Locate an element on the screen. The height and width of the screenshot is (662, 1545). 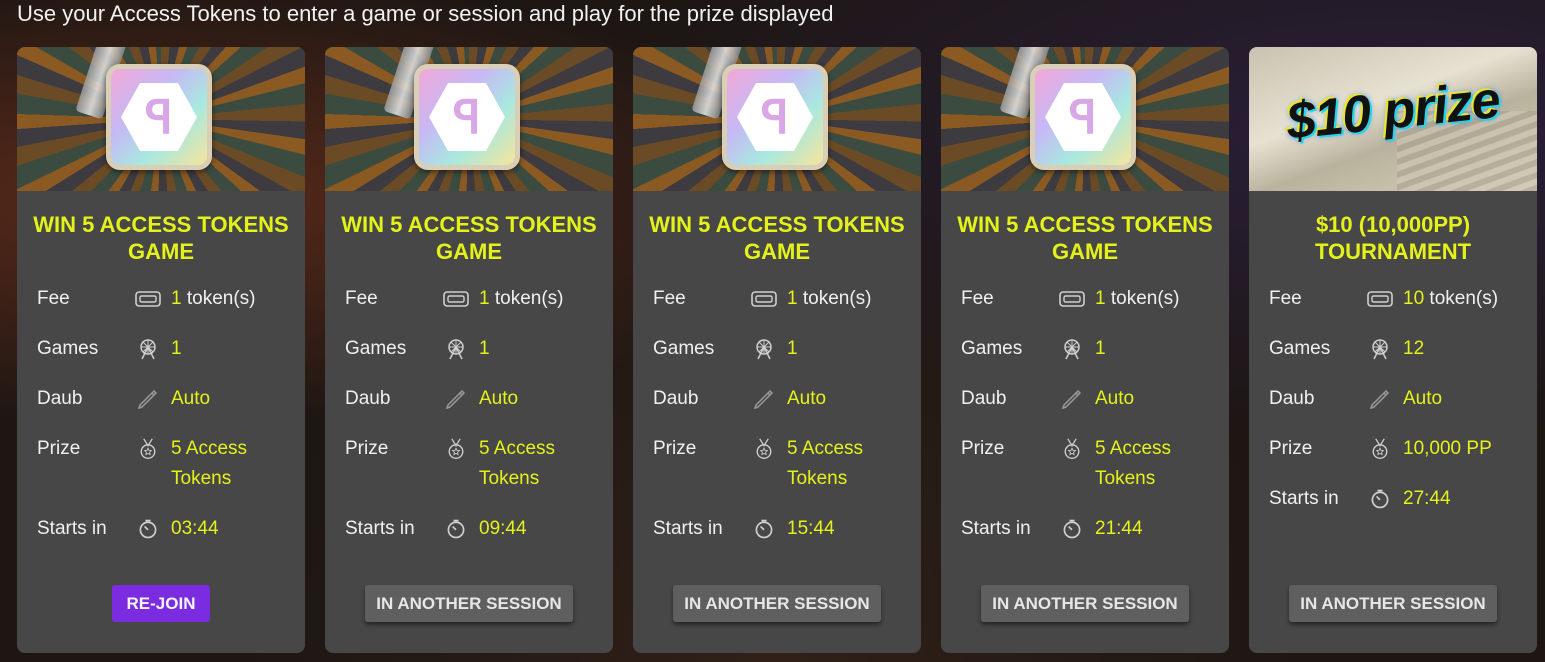
starts-in-row: Starts in 03:44 is located at coordinates (167, 529).